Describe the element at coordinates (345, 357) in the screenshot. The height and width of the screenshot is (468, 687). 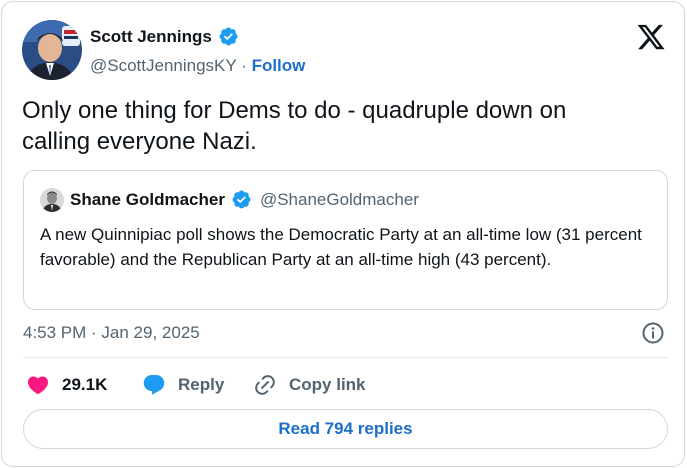
I see `divider` at that location.